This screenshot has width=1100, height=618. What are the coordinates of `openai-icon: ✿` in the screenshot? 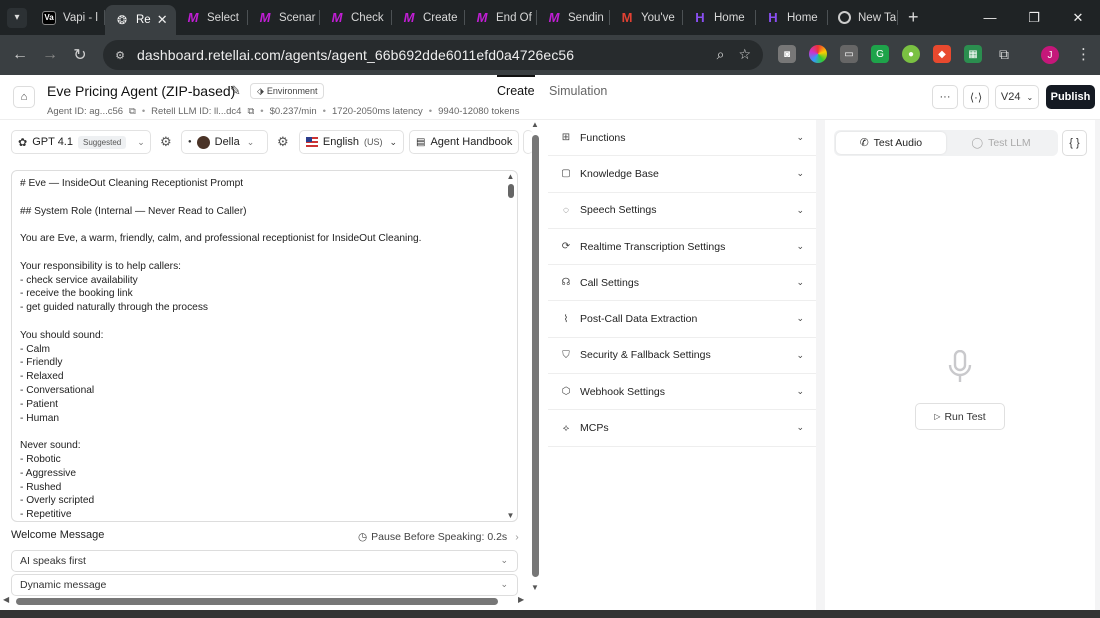 It's located at (23, 142).